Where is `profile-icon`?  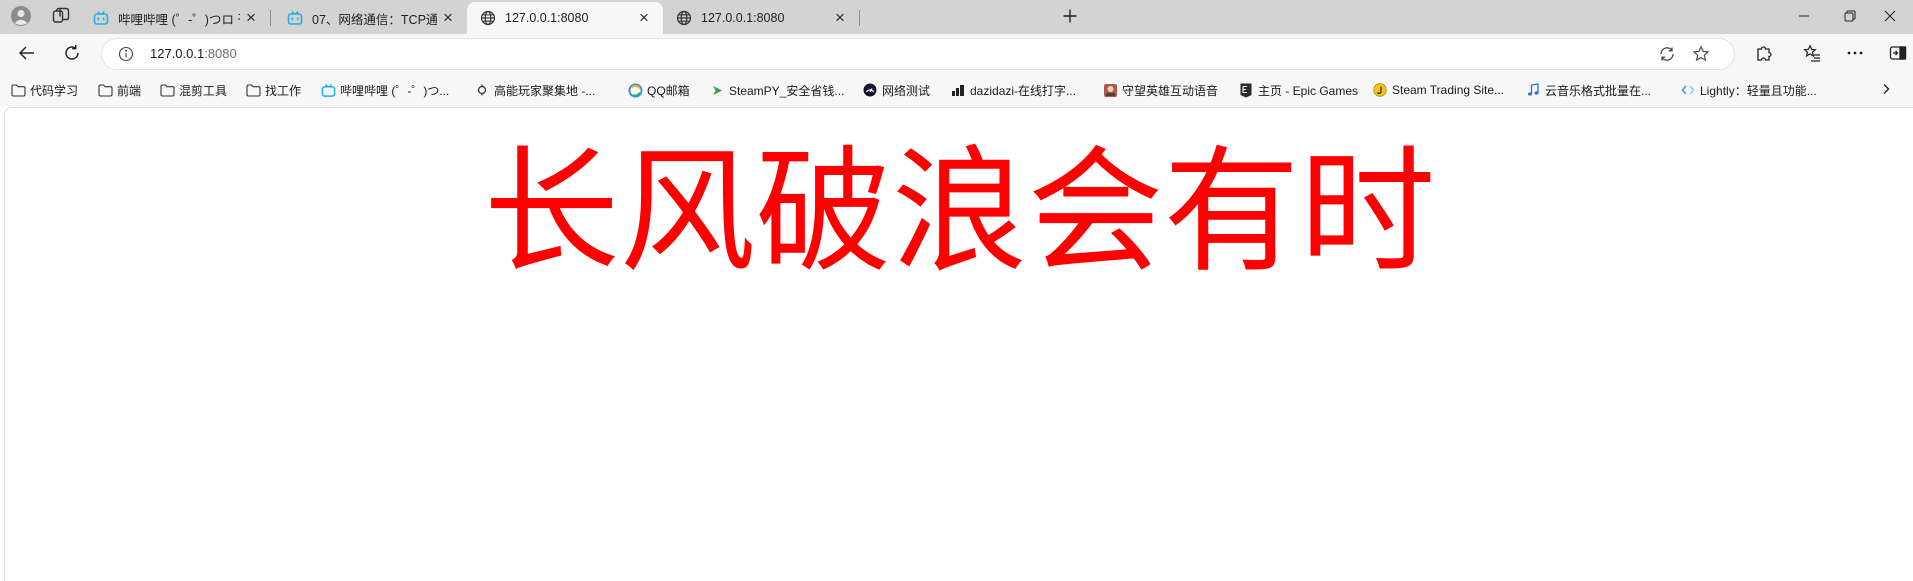
profile-icon is located at coordinates (21, 17).